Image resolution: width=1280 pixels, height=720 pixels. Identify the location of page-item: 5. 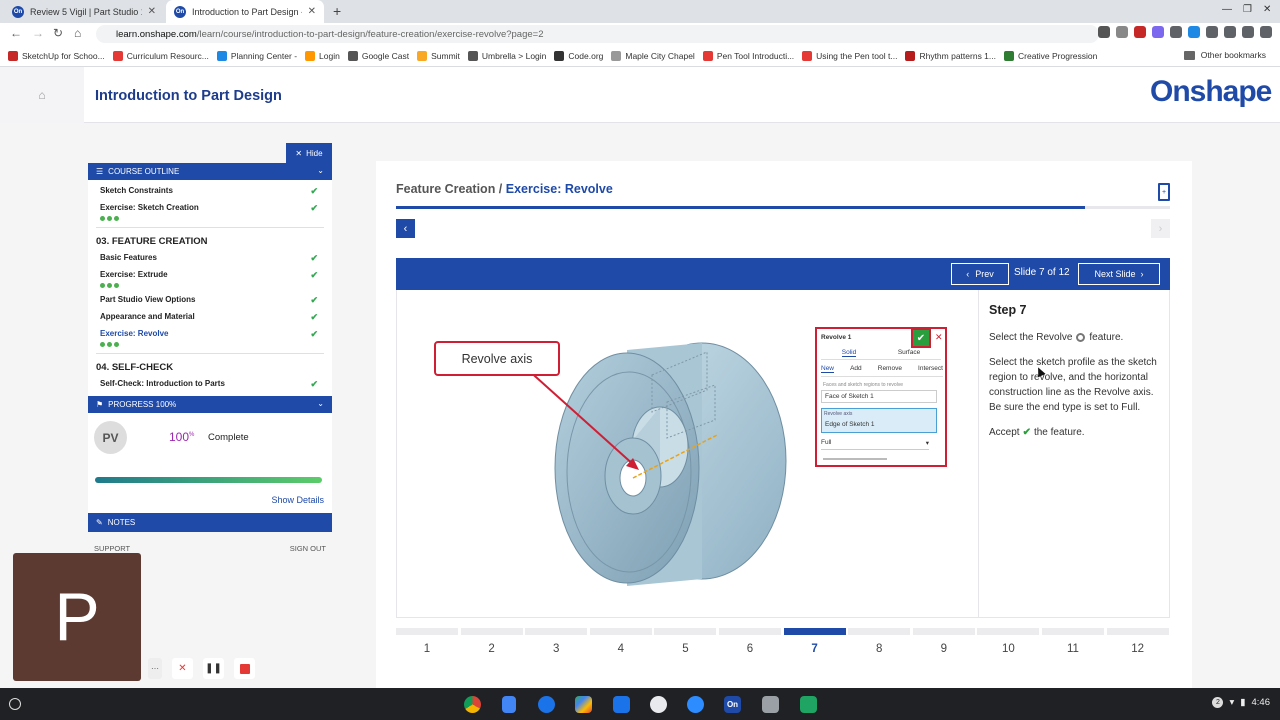
(685, 643).